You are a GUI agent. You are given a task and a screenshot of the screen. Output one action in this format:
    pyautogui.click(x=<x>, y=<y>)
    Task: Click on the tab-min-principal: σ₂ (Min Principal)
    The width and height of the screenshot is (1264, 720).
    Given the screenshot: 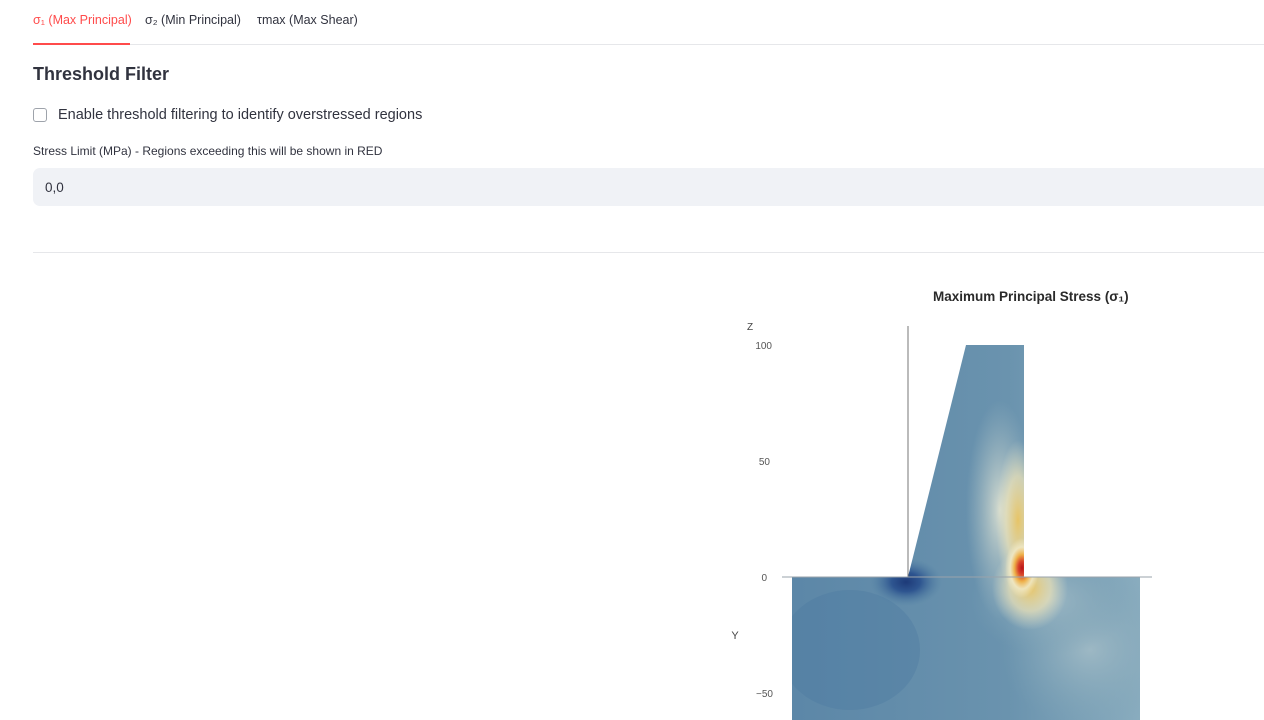 What is the action you would take?
    pyautogui.click(x=193, y=28)
    